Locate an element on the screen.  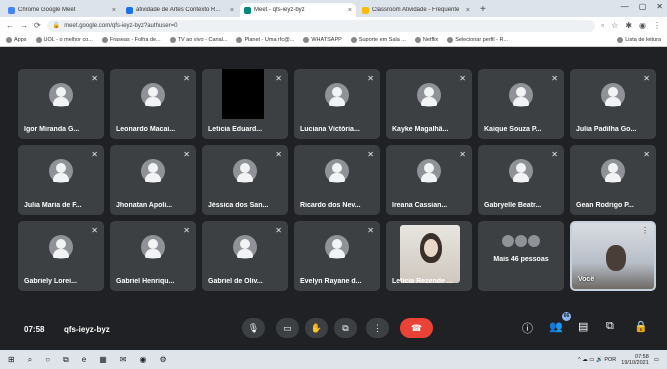
forward-icon: → is located at coordinates (24, 25).